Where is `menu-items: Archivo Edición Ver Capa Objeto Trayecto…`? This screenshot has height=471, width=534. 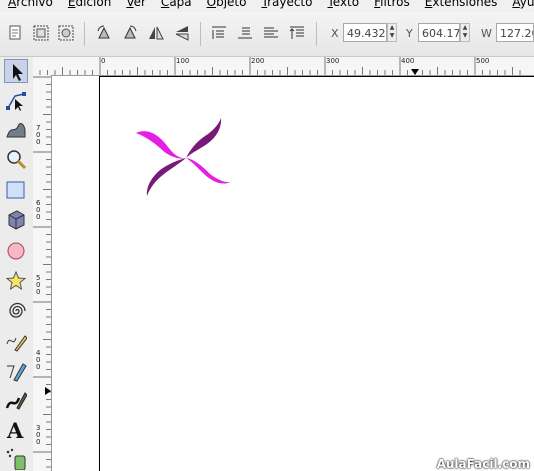
menu-items: Archivo Edición Ver Capa Objeto Trayecto… is located at coordinates (271, 4).